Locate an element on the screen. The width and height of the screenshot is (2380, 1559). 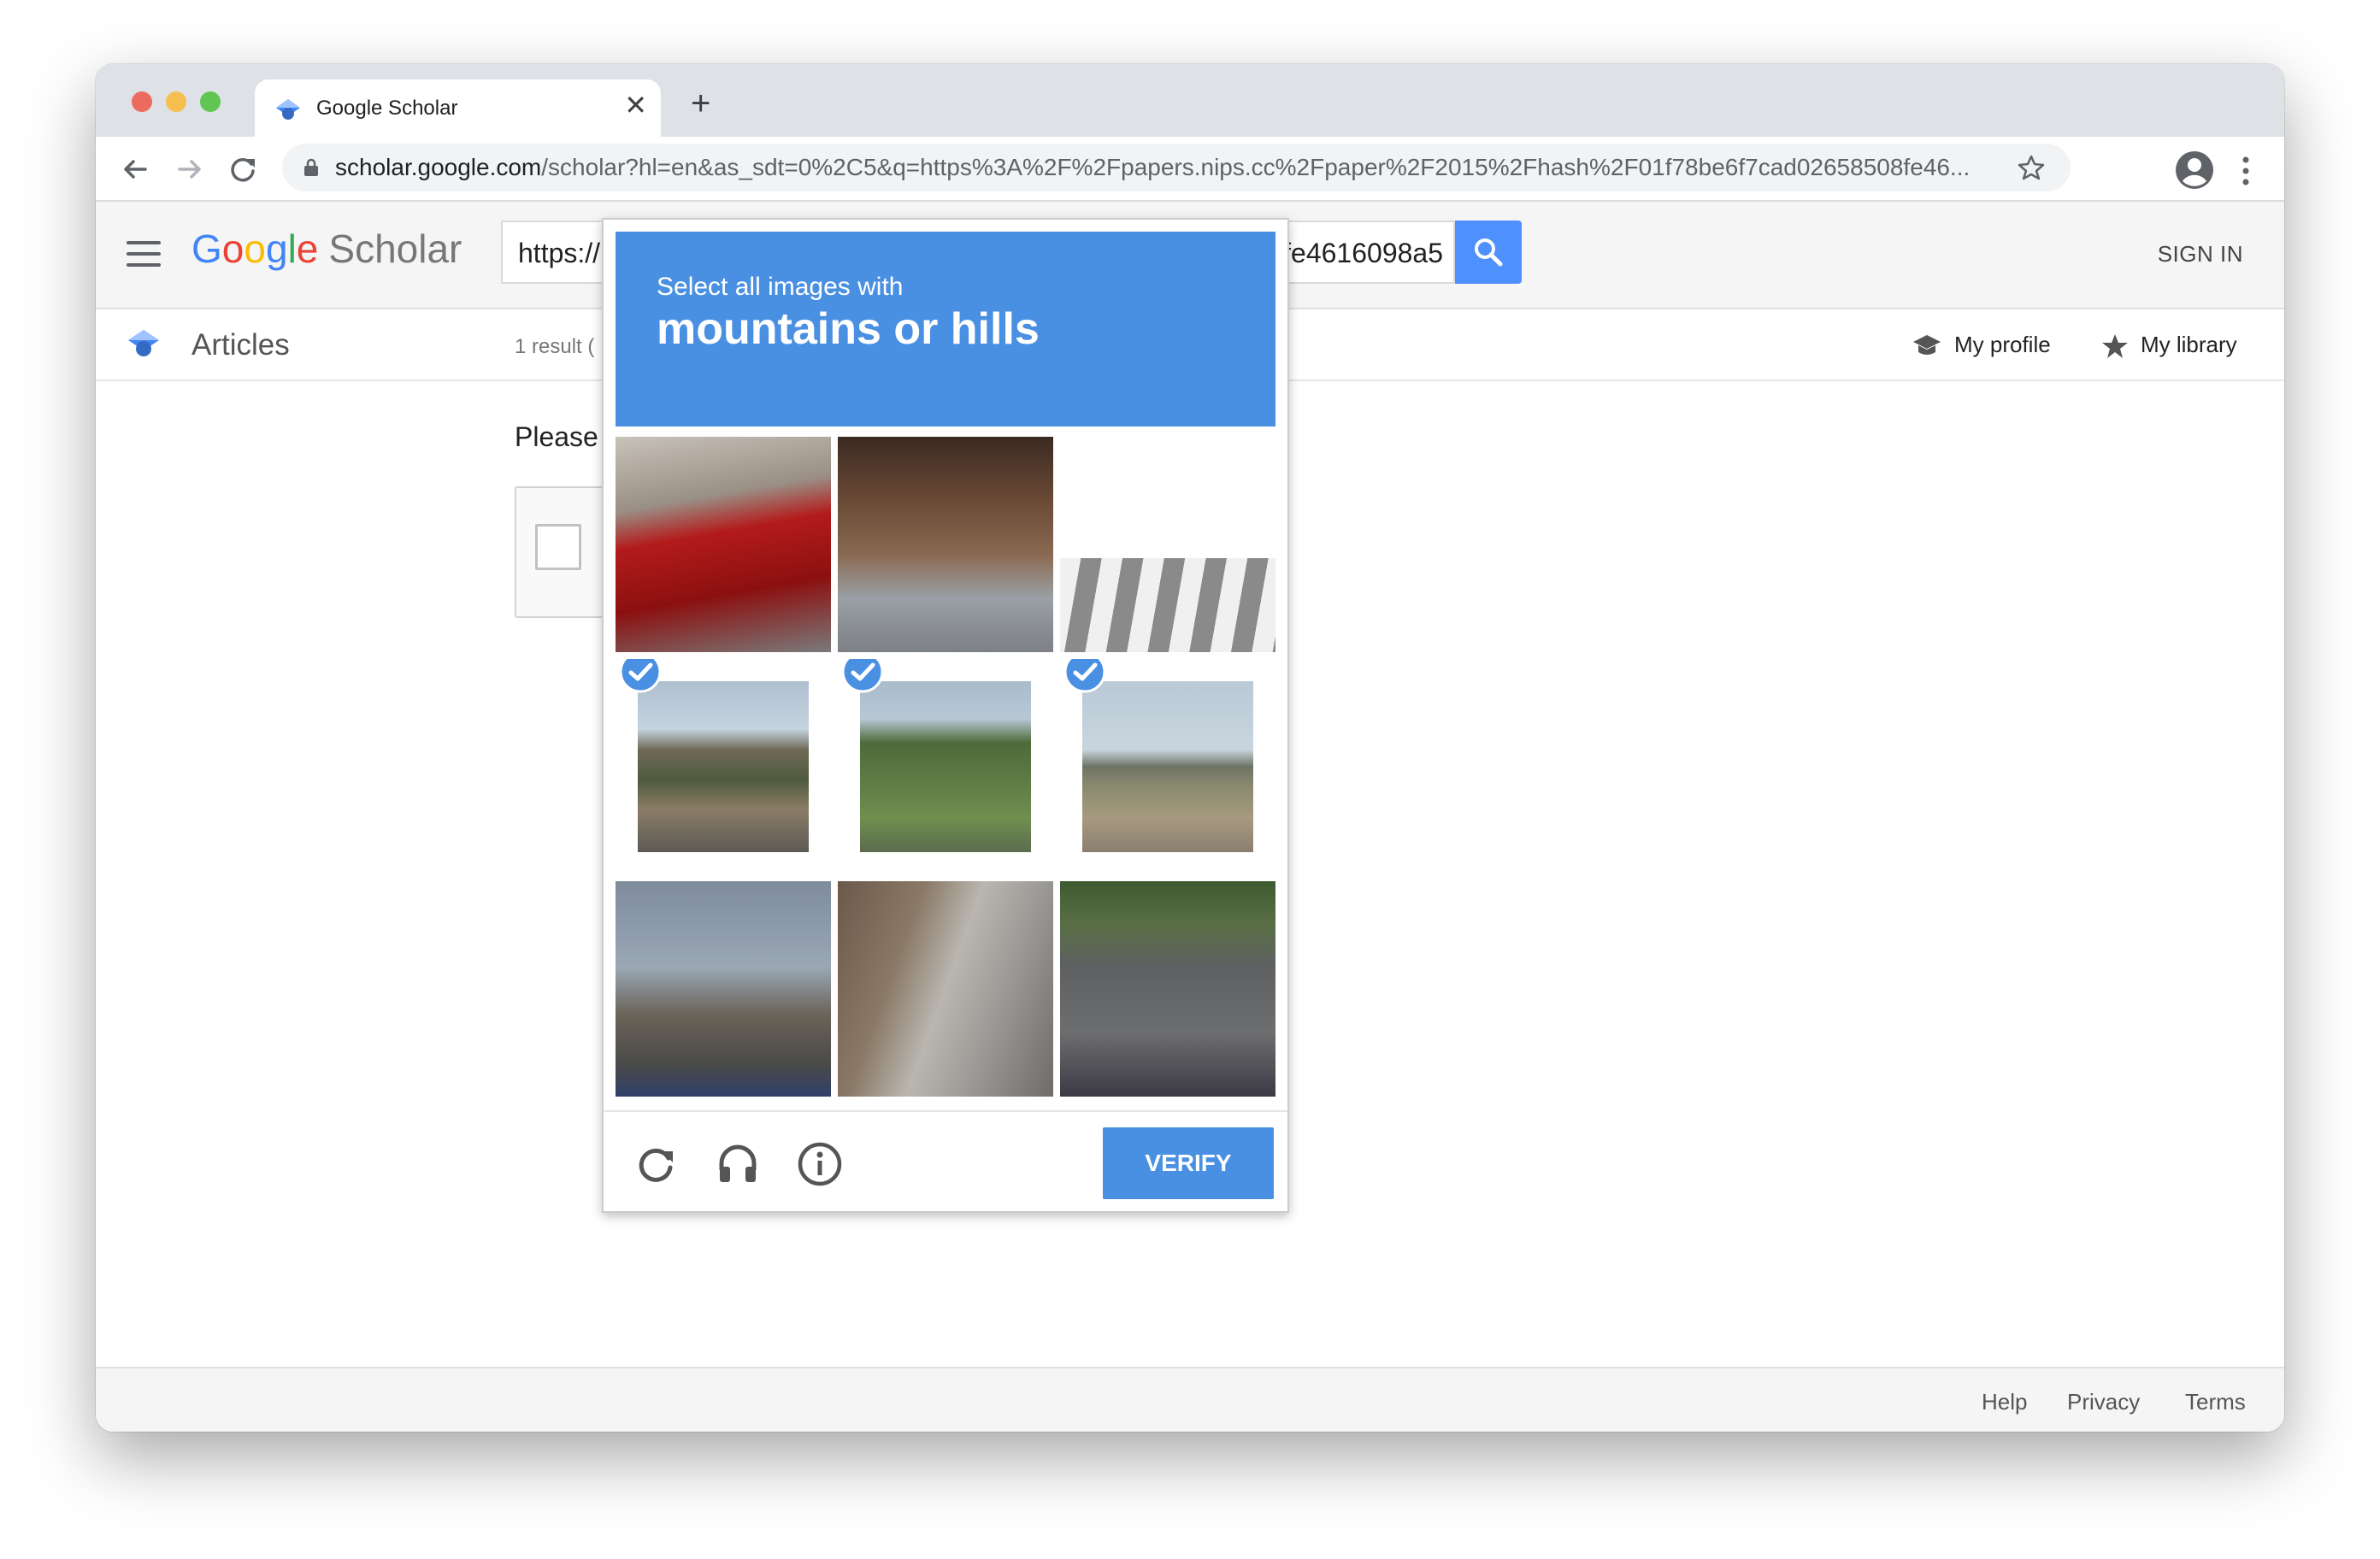
new-tab-button: + is located at coordinates (700, 103).